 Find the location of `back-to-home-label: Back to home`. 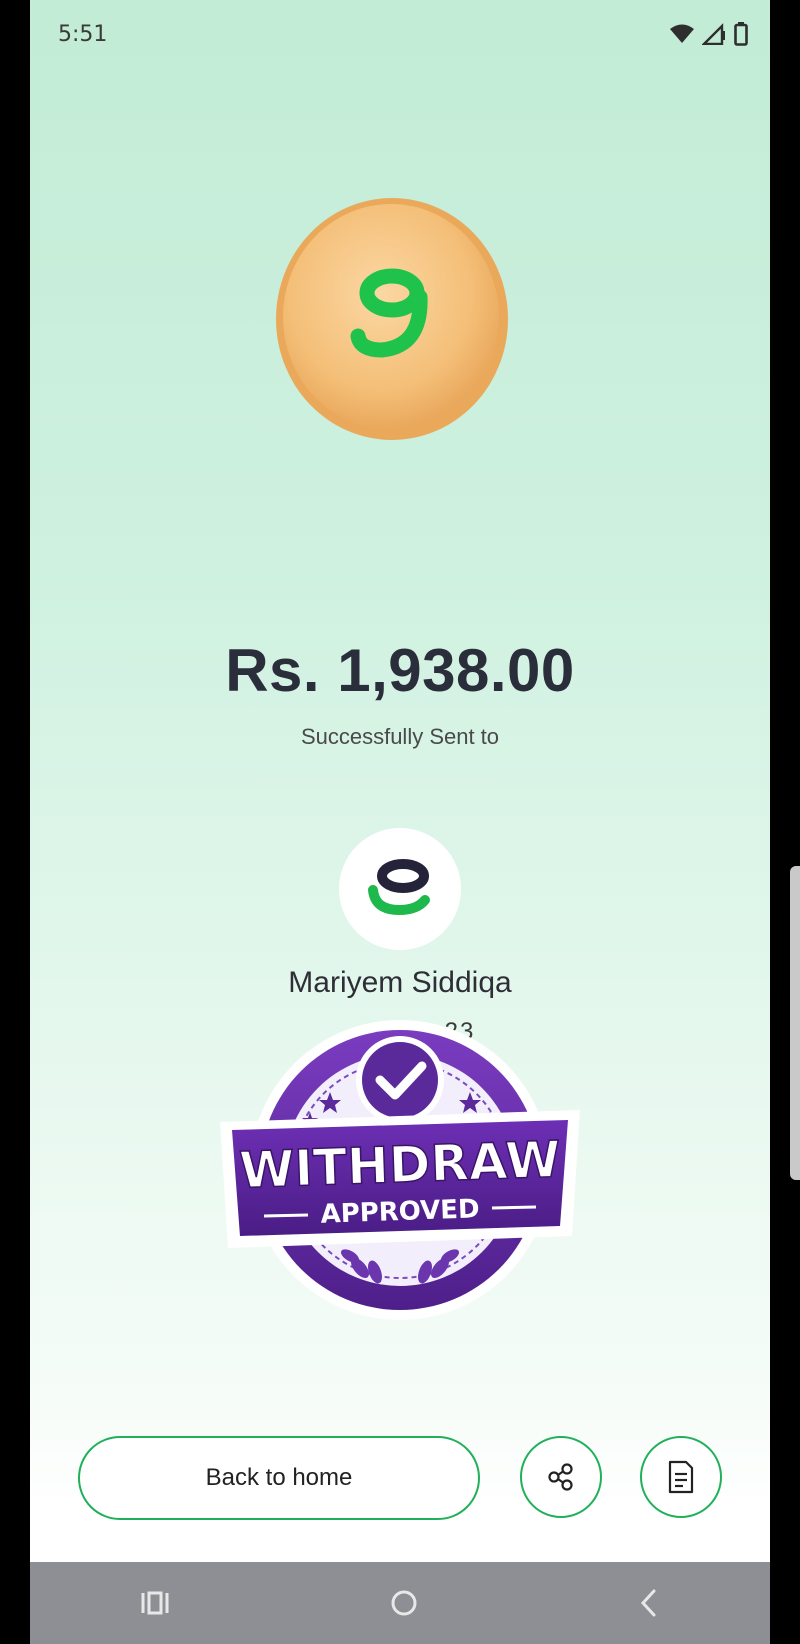

back-to-home-label: Back to home is located at coordinates (279, 1477).